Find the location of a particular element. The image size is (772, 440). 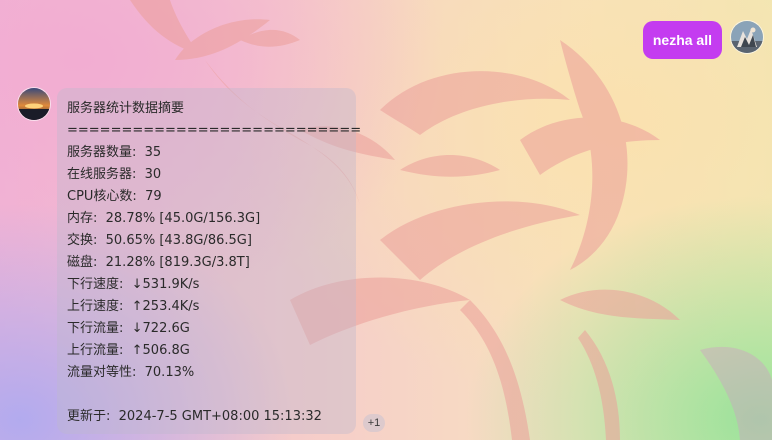

user-avatar is located at coordinates (747, 37).